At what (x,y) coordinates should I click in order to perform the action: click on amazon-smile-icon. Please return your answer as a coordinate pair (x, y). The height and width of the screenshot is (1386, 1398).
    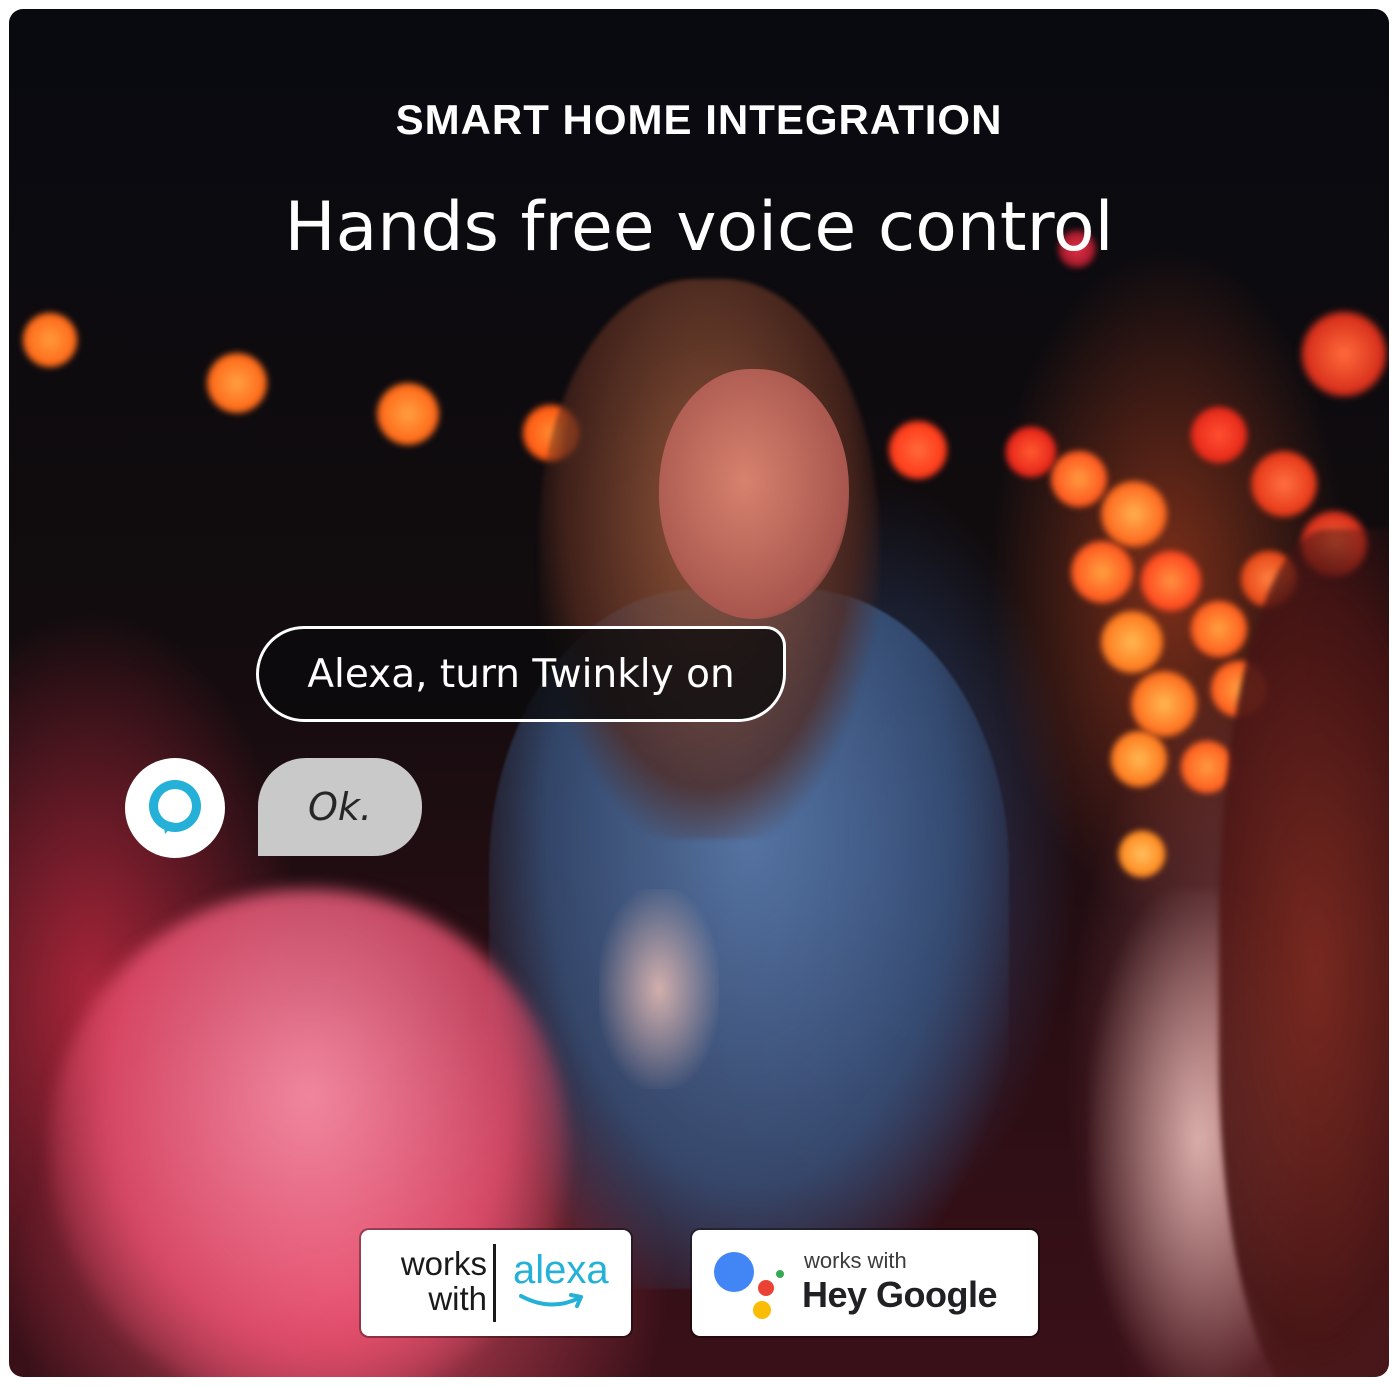
    Looking at the image, I should click on (551, 1300).